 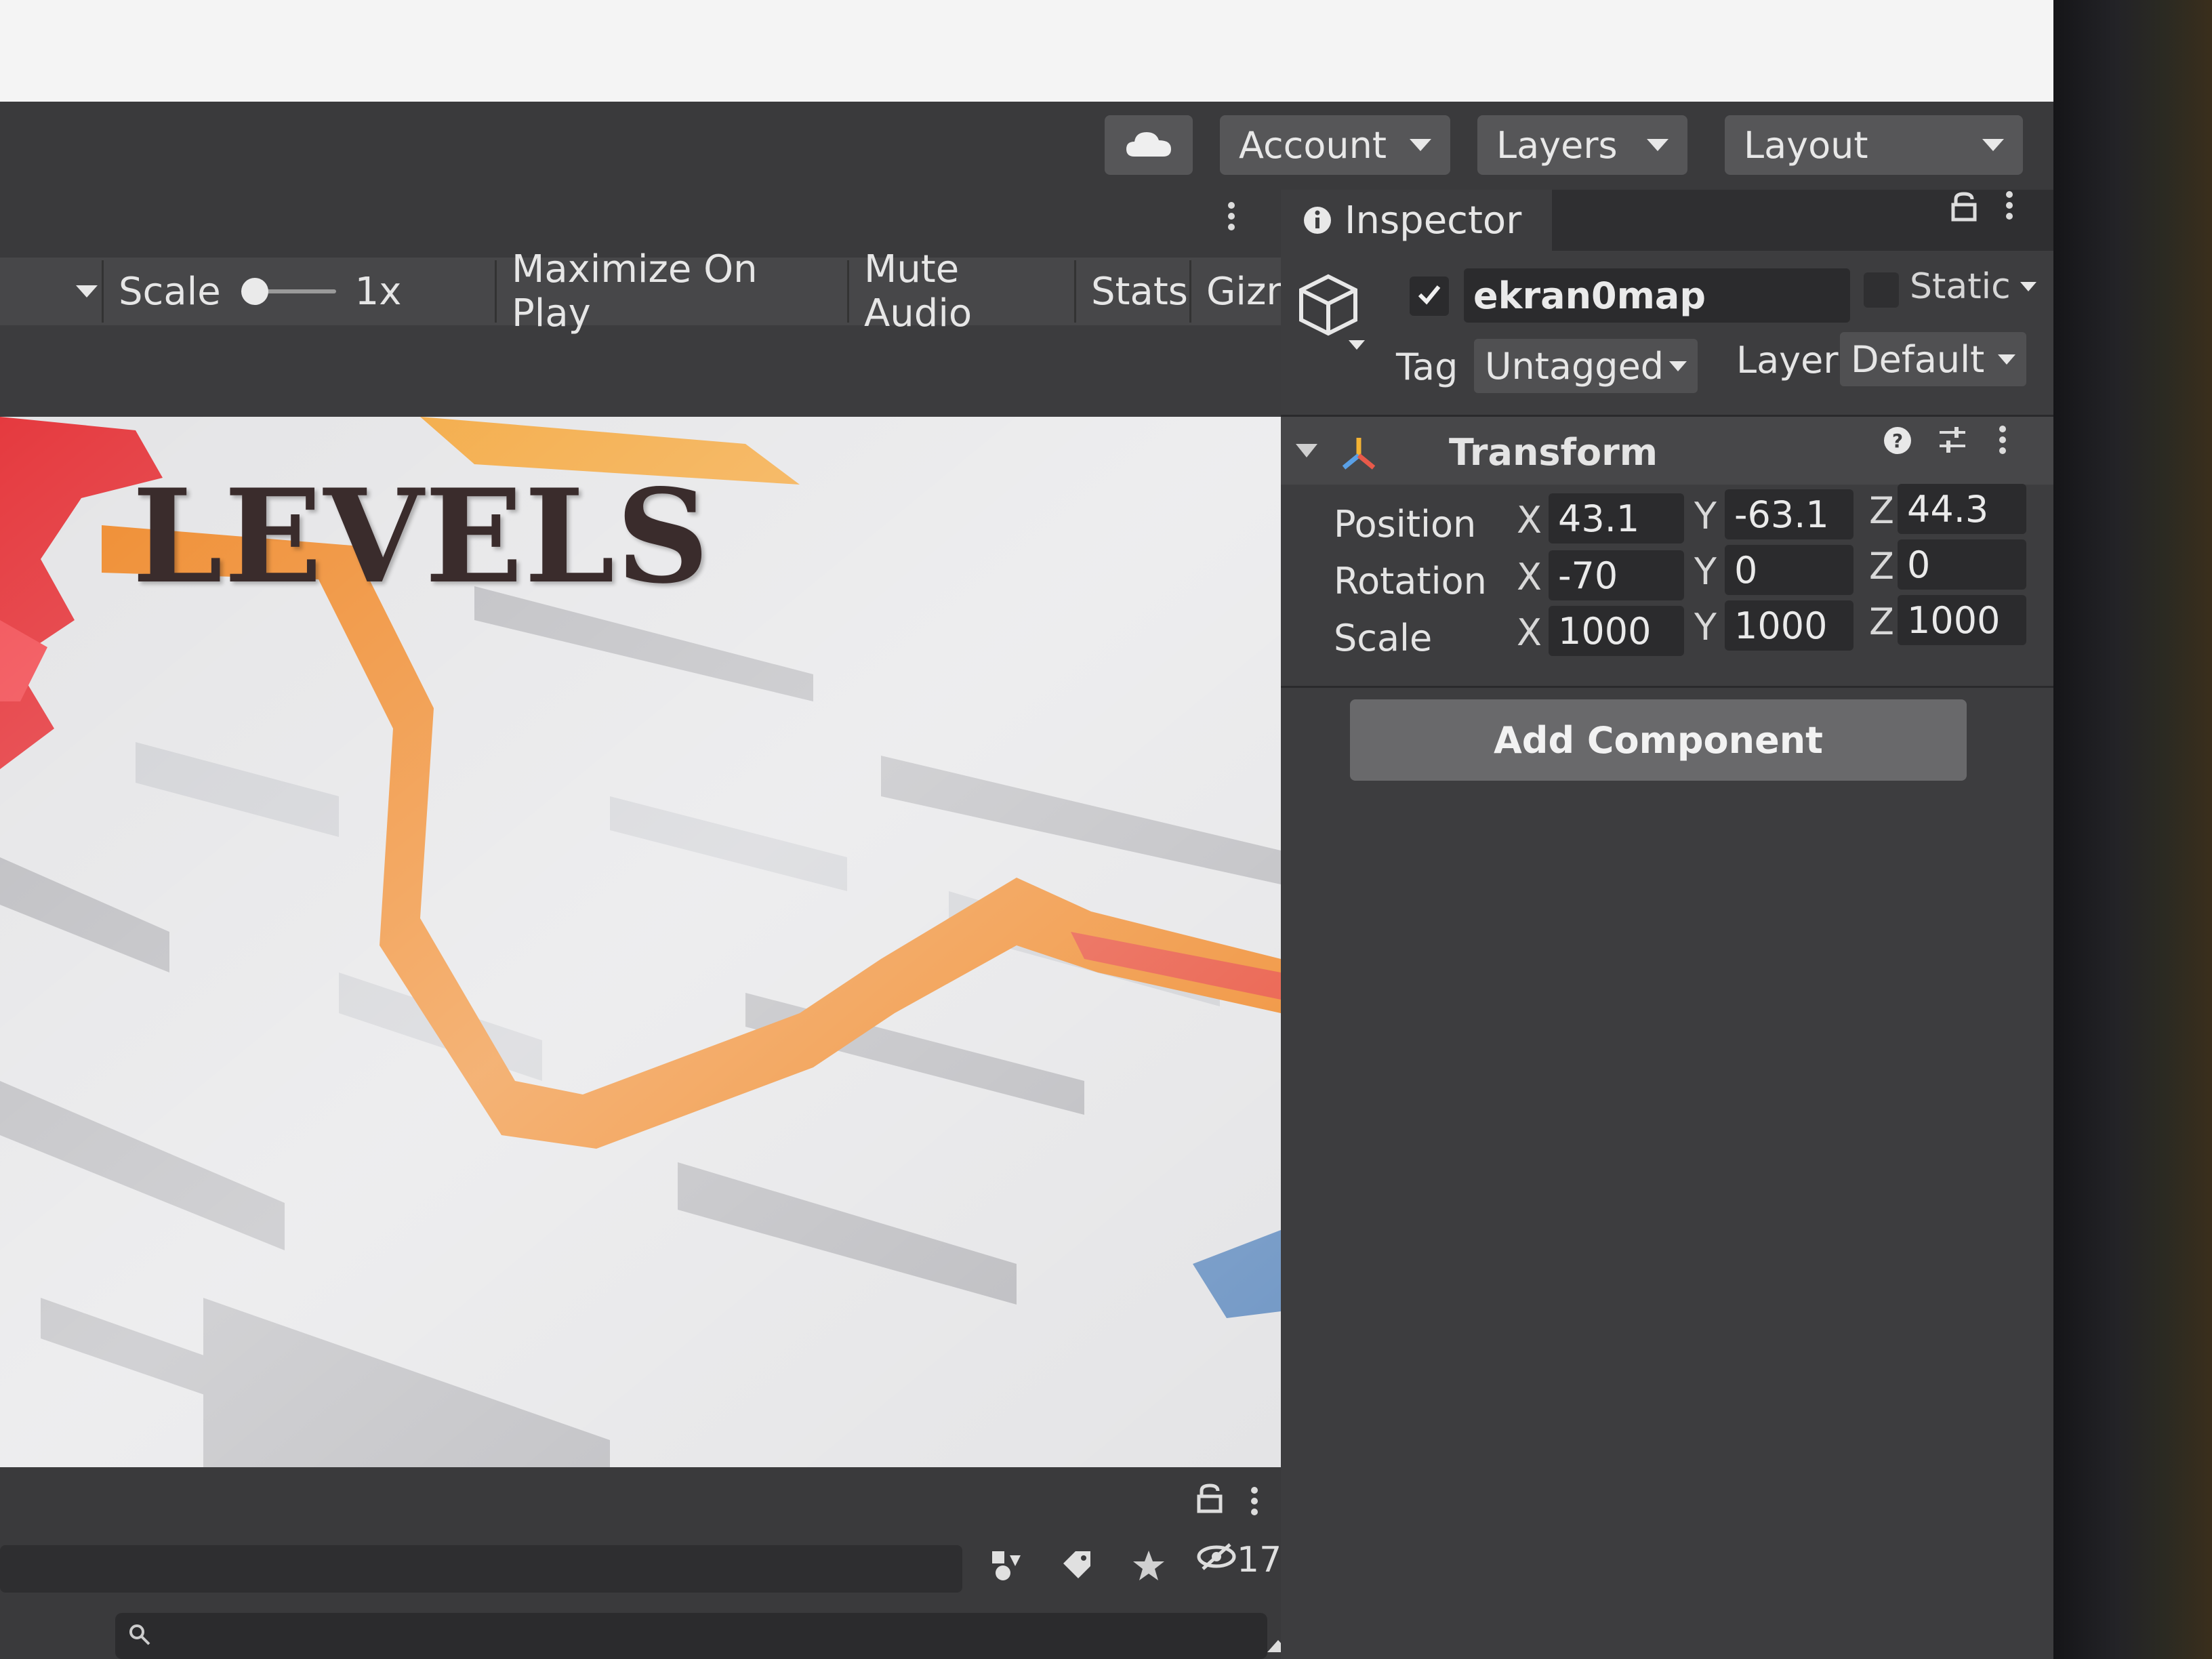 What do you see at coordinates (1616, 575) in the screenshot?
I see `rotation-x-field: -70` at bounding box center [1616, 575].